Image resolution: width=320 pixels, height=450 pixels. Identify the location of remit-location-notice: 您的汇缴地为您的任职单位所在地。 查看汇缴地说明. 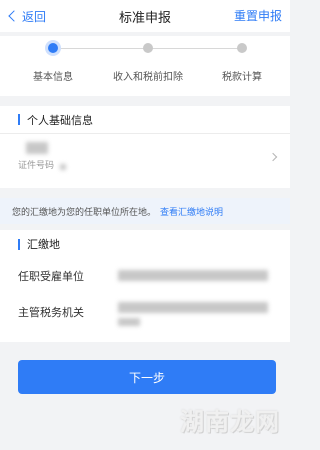
(145, 211).